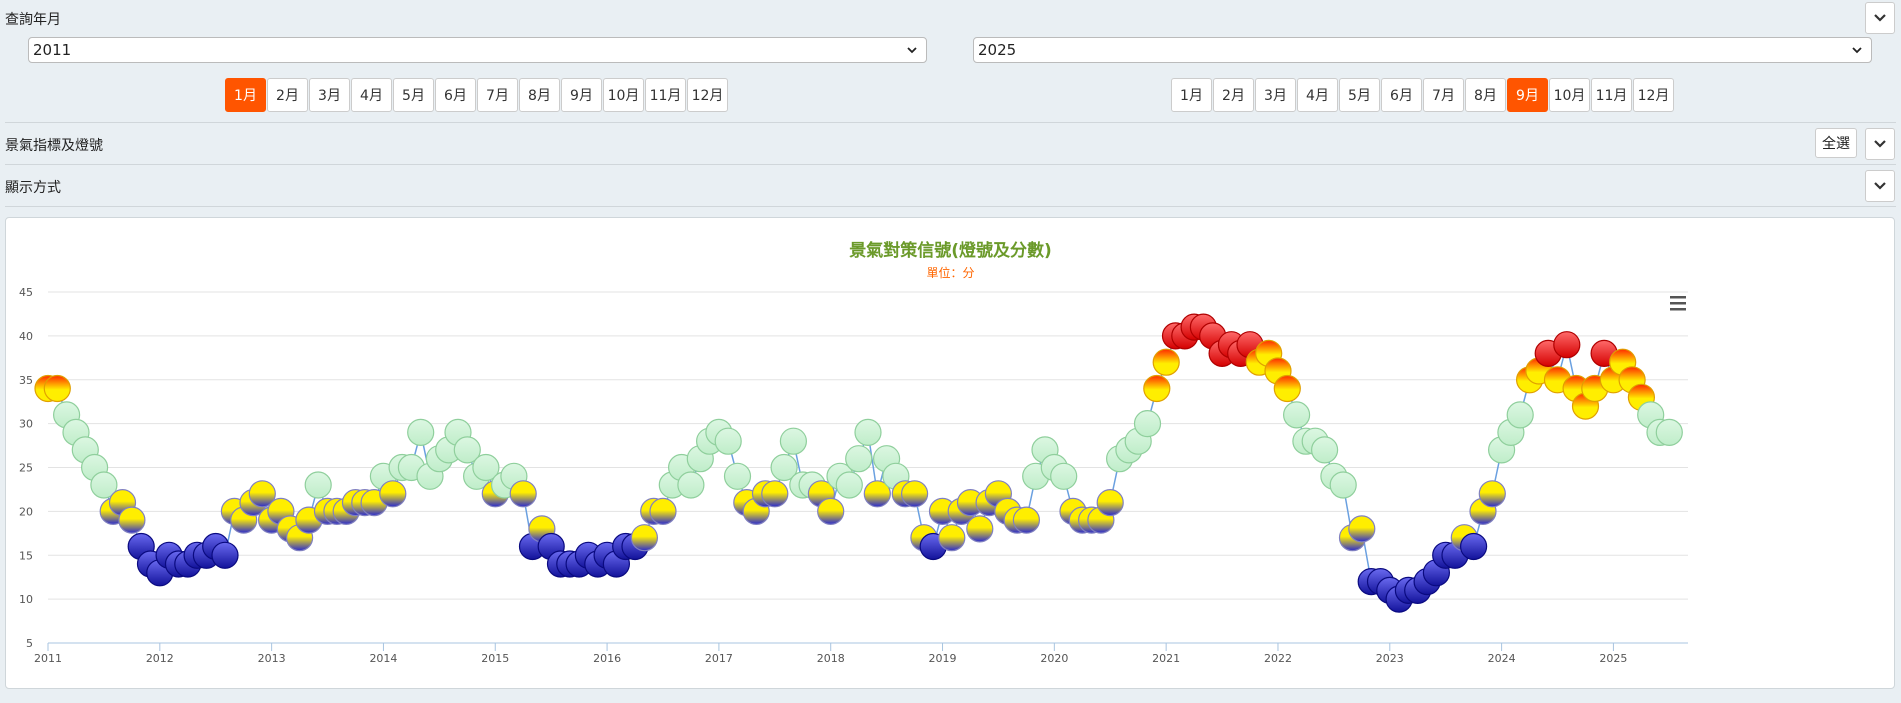 The height and width of the screenshot is (703, 1901). Describe the element at coordinates (26, 555) in the screenshot. I see `y-tick-label: 15` at that location.